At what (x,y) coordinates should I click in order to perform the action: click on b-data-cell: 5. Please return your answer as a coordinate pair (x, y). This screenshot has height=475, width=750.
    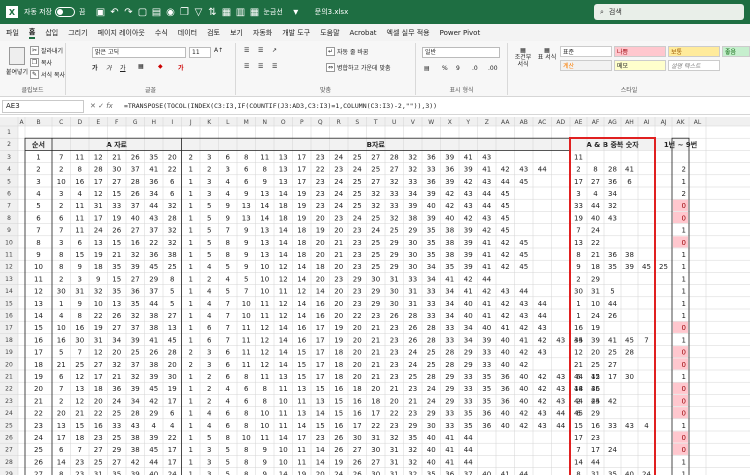
    Looking at the image, I should click on (228, 473).